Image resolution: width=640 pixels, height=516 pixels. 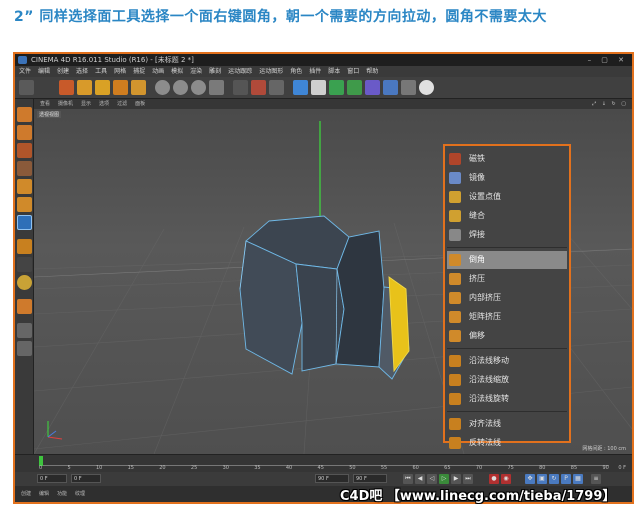 I want to click on coordinate-system-icon, so click(x=216, y=87).